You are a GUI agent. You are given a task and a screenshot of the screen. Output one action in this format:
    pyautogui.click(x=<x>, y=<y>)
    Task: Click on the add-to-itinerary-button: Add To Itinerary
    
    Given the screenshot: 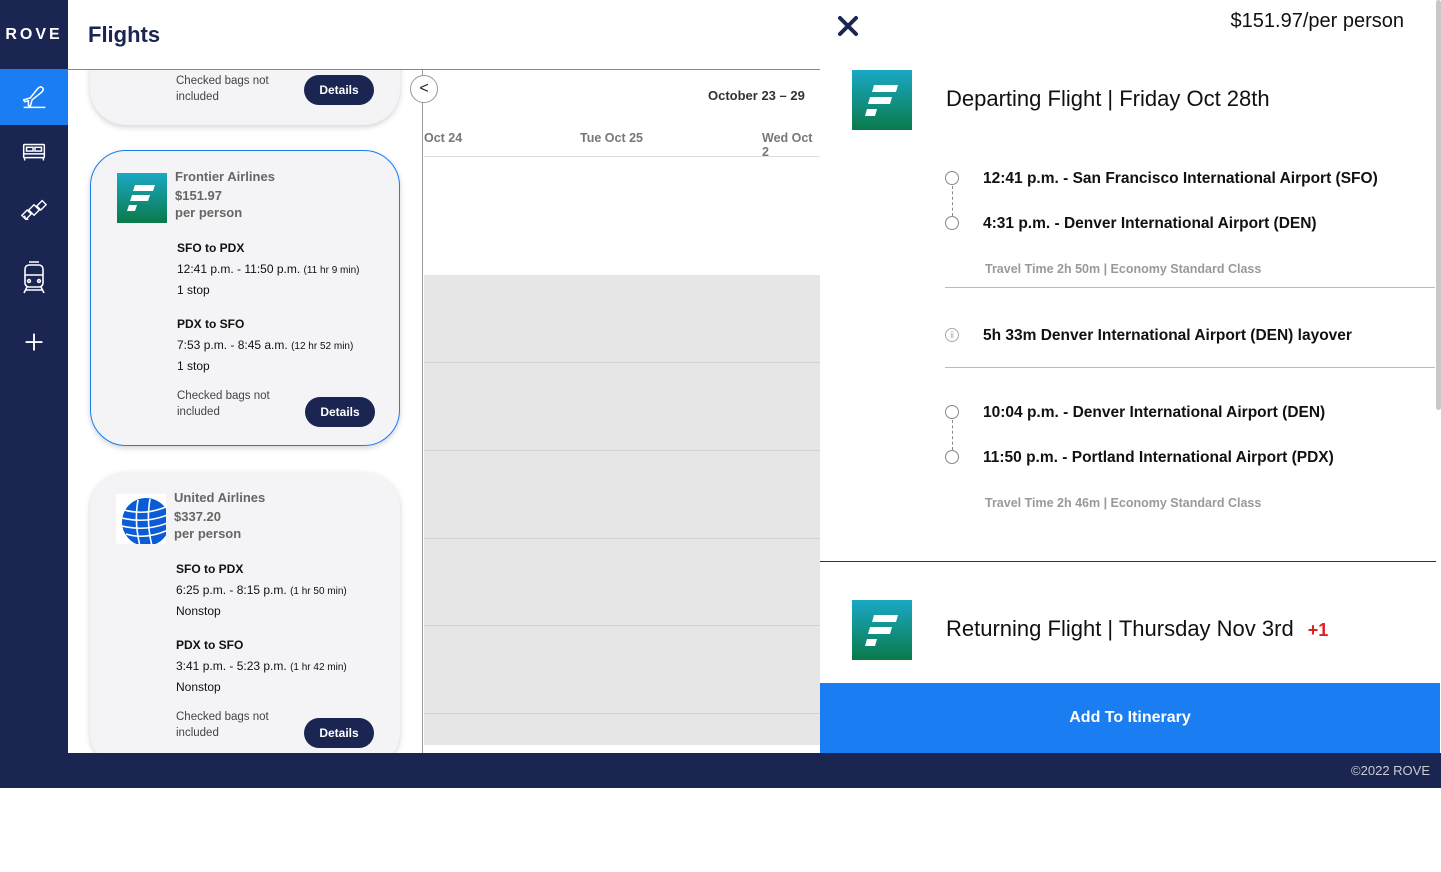 What is the action you would take?
    pyautogui.click(x=1130, y=718)
    